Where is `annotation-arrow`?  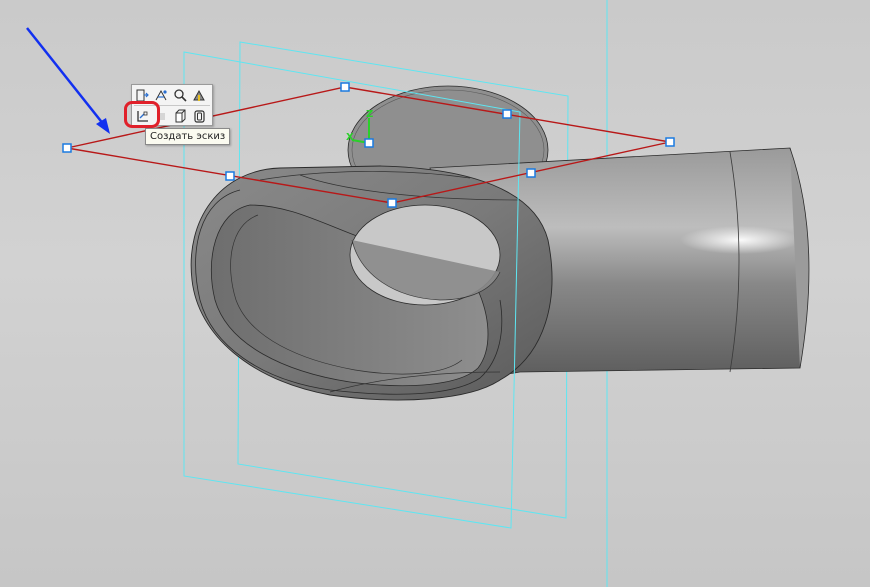
annotation-arrow is located at coordinates (68, 80).